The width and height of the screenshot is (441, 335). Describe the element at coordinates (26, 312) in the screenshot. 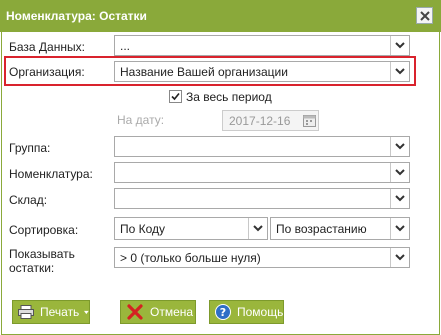

I see `printer-icon` at that location.